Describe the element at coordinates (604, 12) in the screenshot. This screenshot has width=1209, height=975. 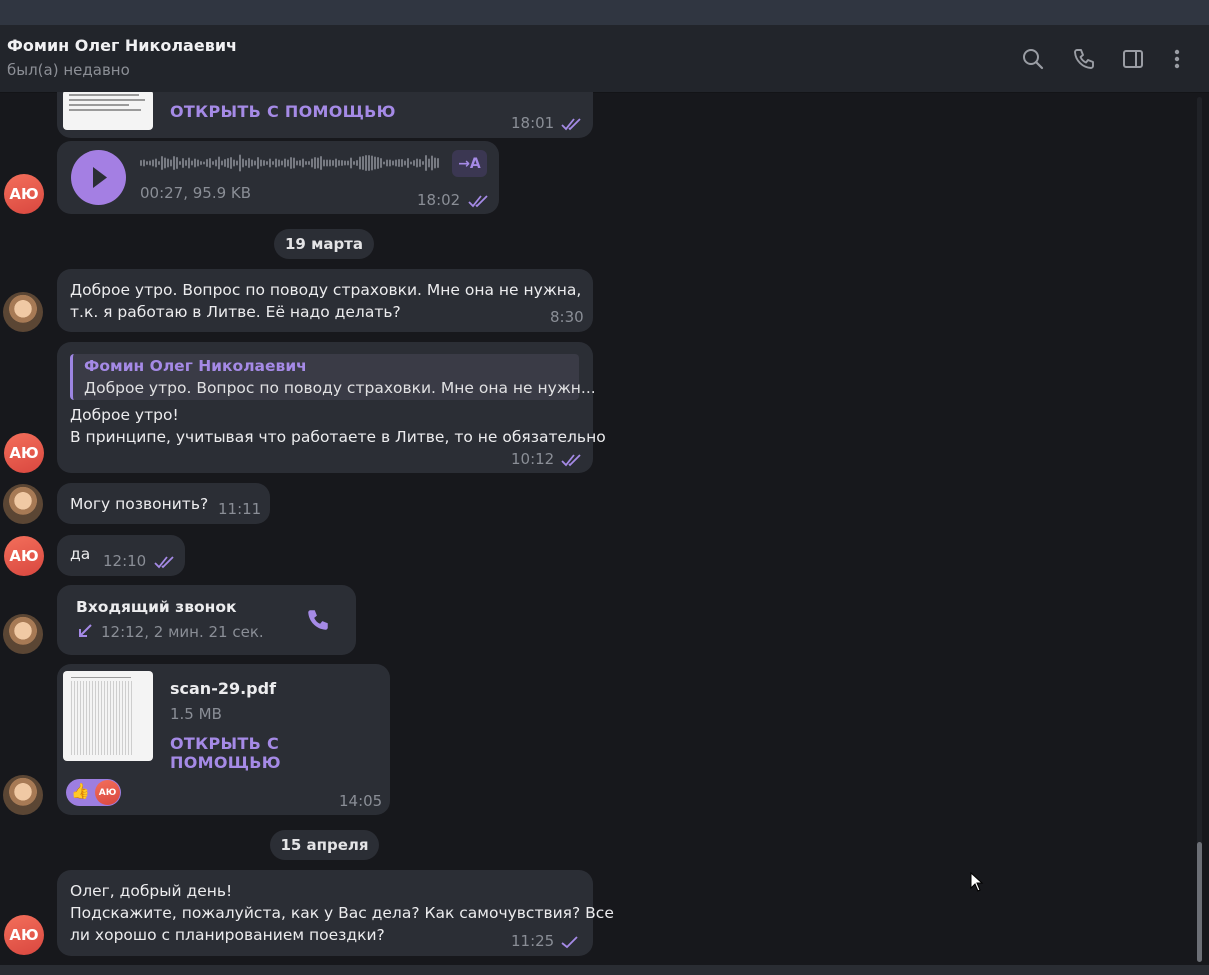
I see `window-titlebar` at that location.